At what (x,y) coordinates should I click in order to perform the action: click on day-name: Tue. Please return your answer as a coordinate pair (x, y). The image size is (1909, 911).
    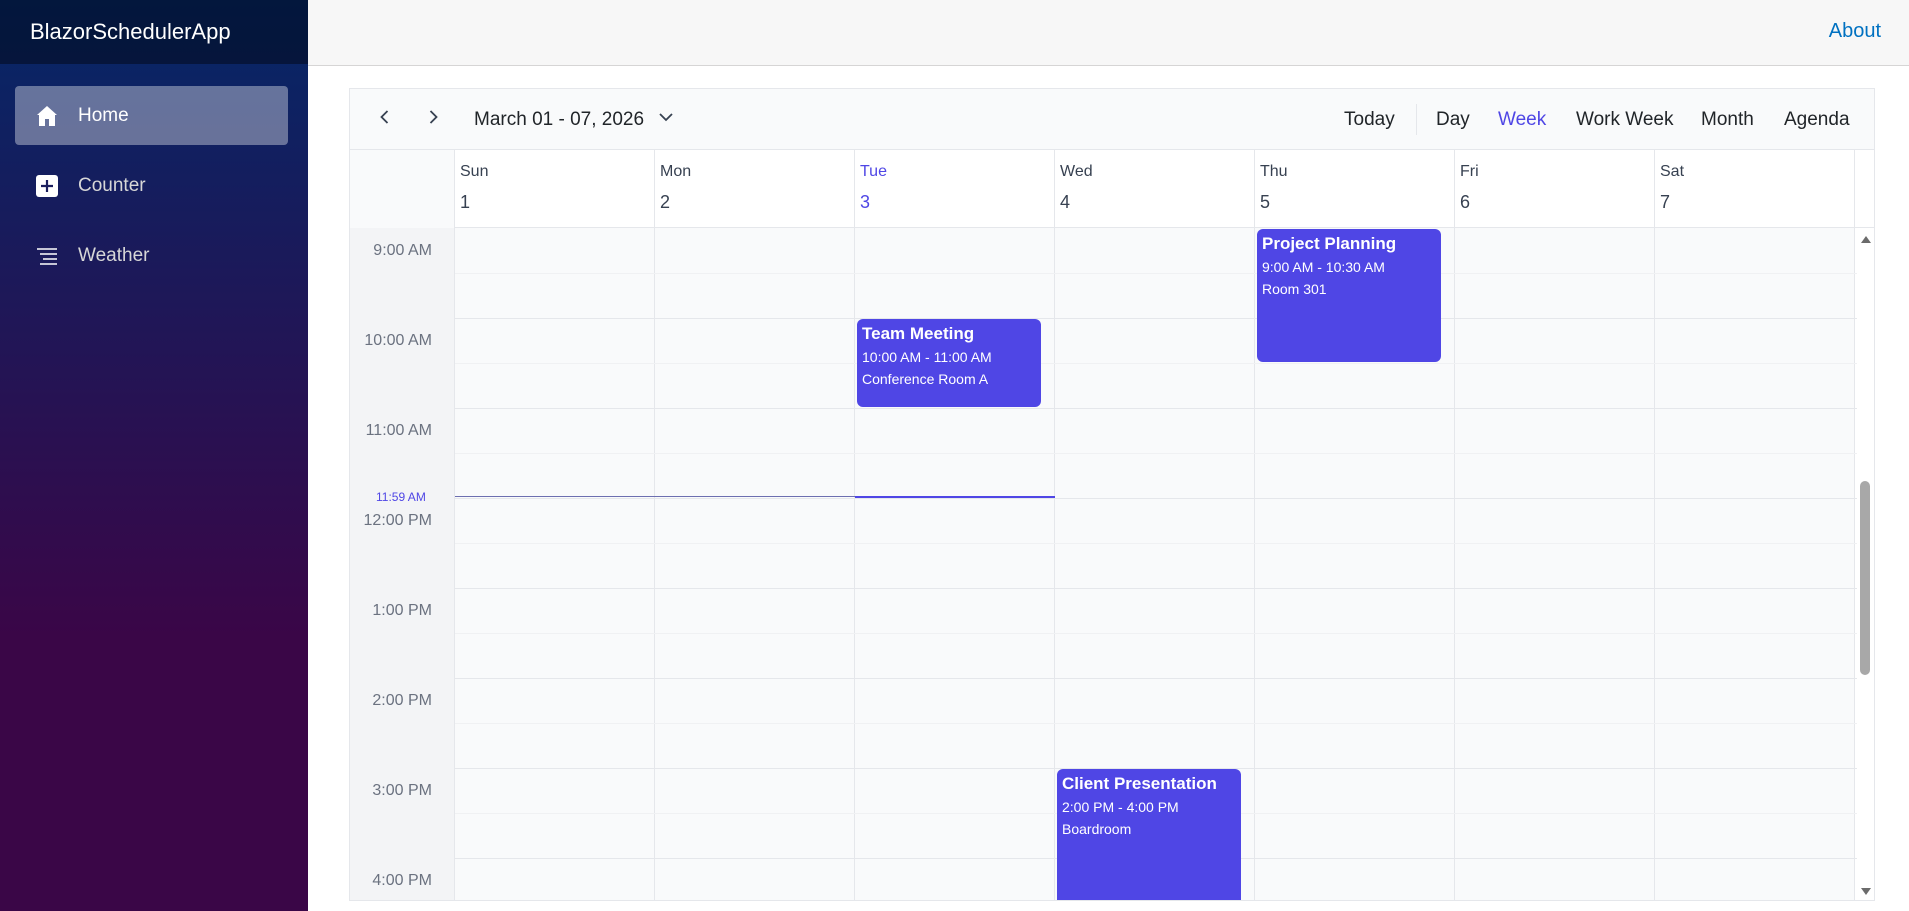
    Looking at the image, I should click on (873, 171).